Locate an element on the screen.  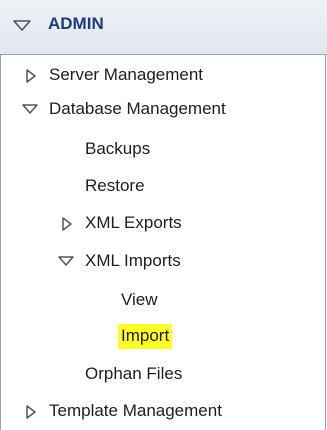
tree-item-label: View is located at coordinates (139, 299).